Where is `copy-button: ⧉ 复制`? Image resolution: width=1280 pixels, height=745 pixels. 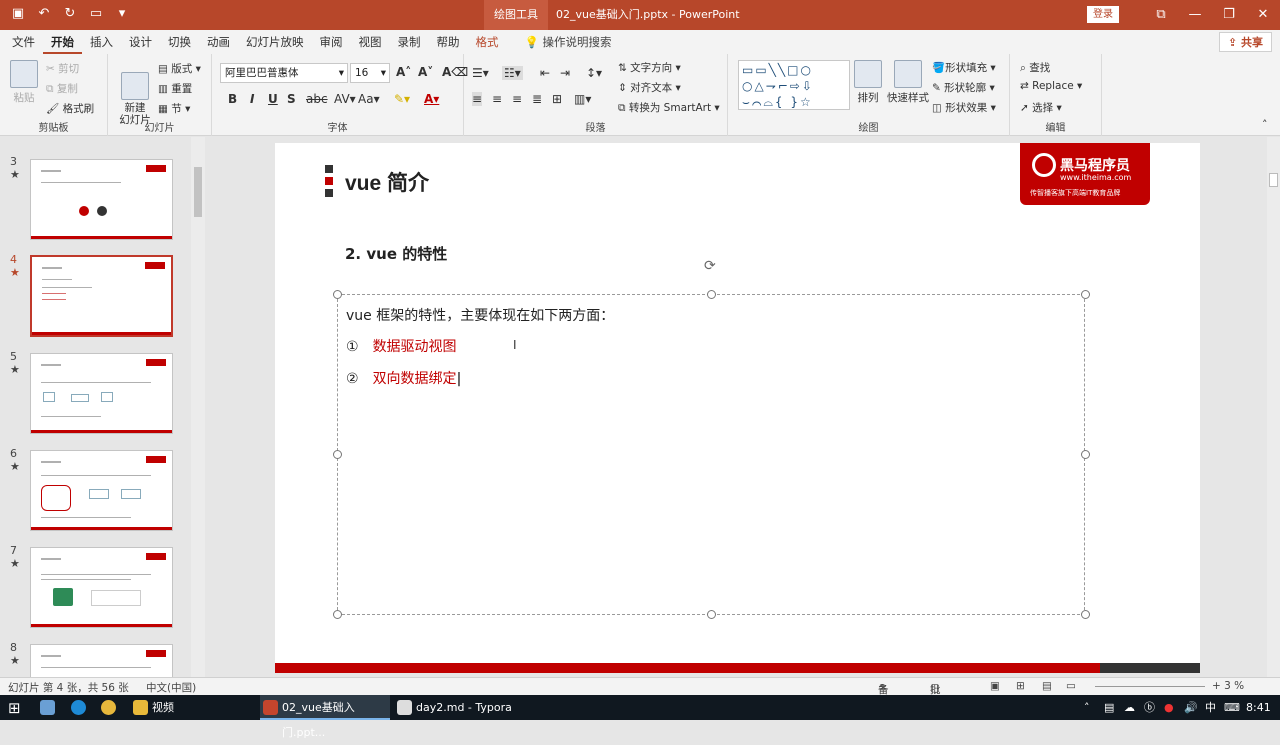 copy-button: ⧉ 复制 is located at coordinates (62, 88).